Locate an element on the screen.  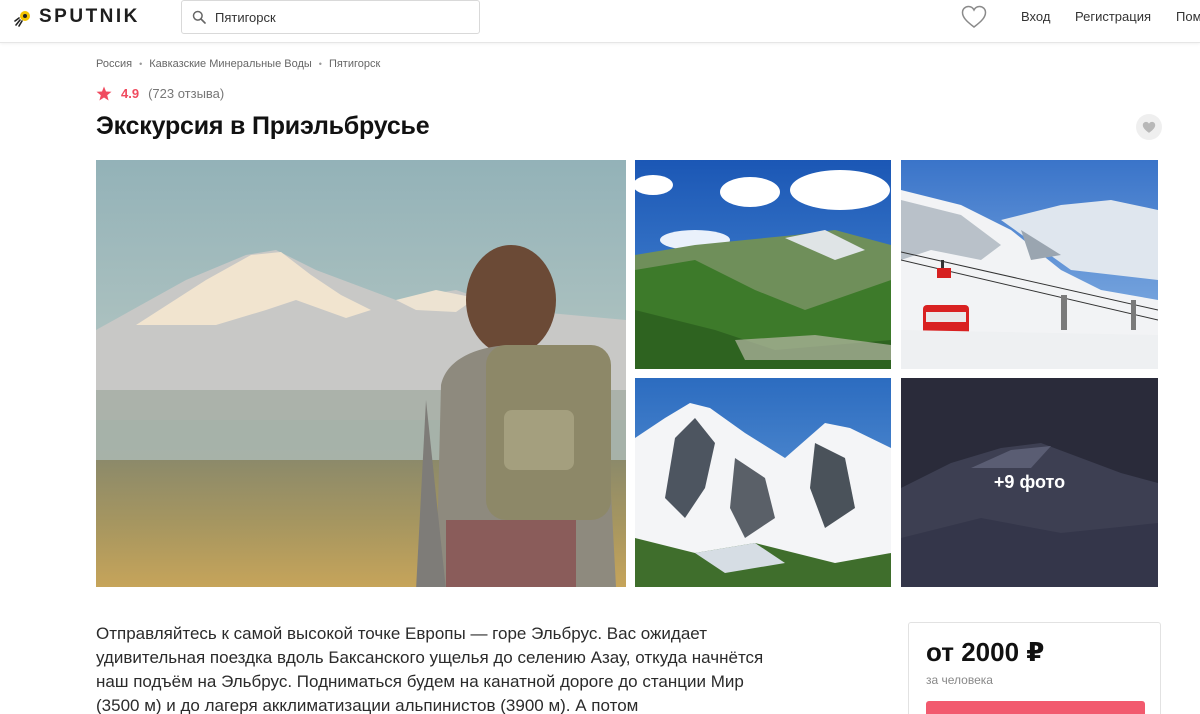
heart-icon is located at coordinates (974, 16).